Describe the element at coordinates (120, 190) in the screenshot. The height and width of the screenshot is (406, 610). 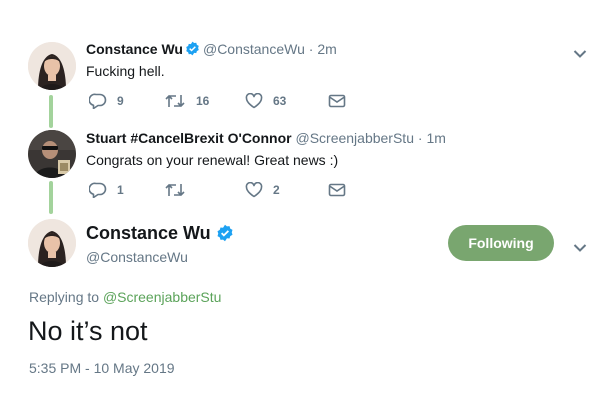
I see `reply-count: 1` at that location.